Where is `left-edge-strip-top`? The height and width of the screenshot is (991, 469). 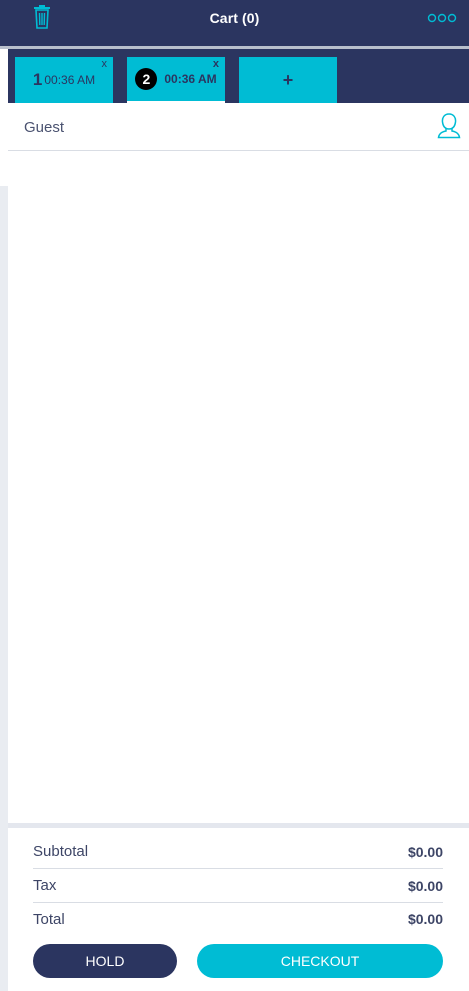 left-edge-strip-top is located at coordinates (4, 117).